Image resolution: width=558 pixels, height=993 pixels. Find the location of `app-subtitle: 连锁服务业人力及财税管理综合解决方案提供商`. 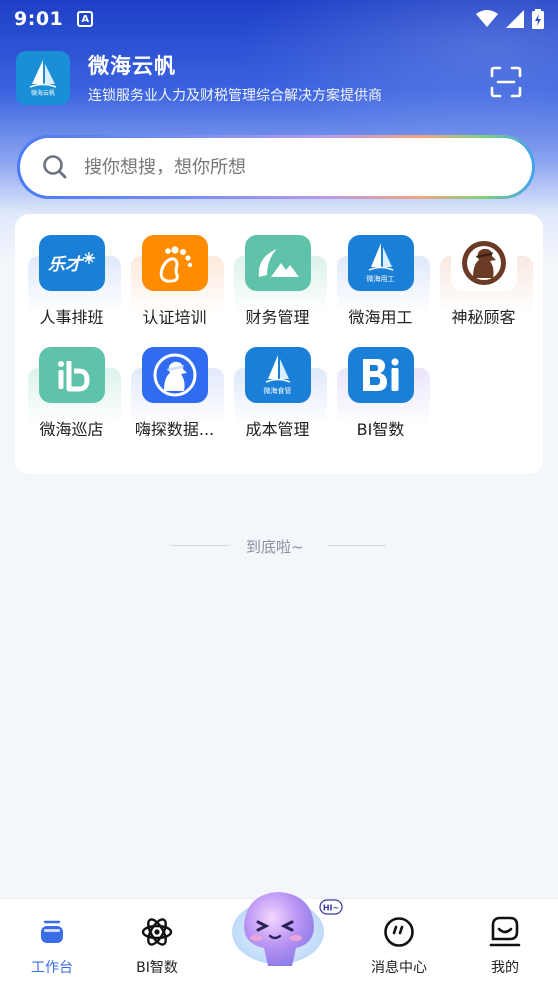

app-subtitle: 连锁服务业人力及财税管理综合解决方案提供商 is located at coordinates (235, 96).